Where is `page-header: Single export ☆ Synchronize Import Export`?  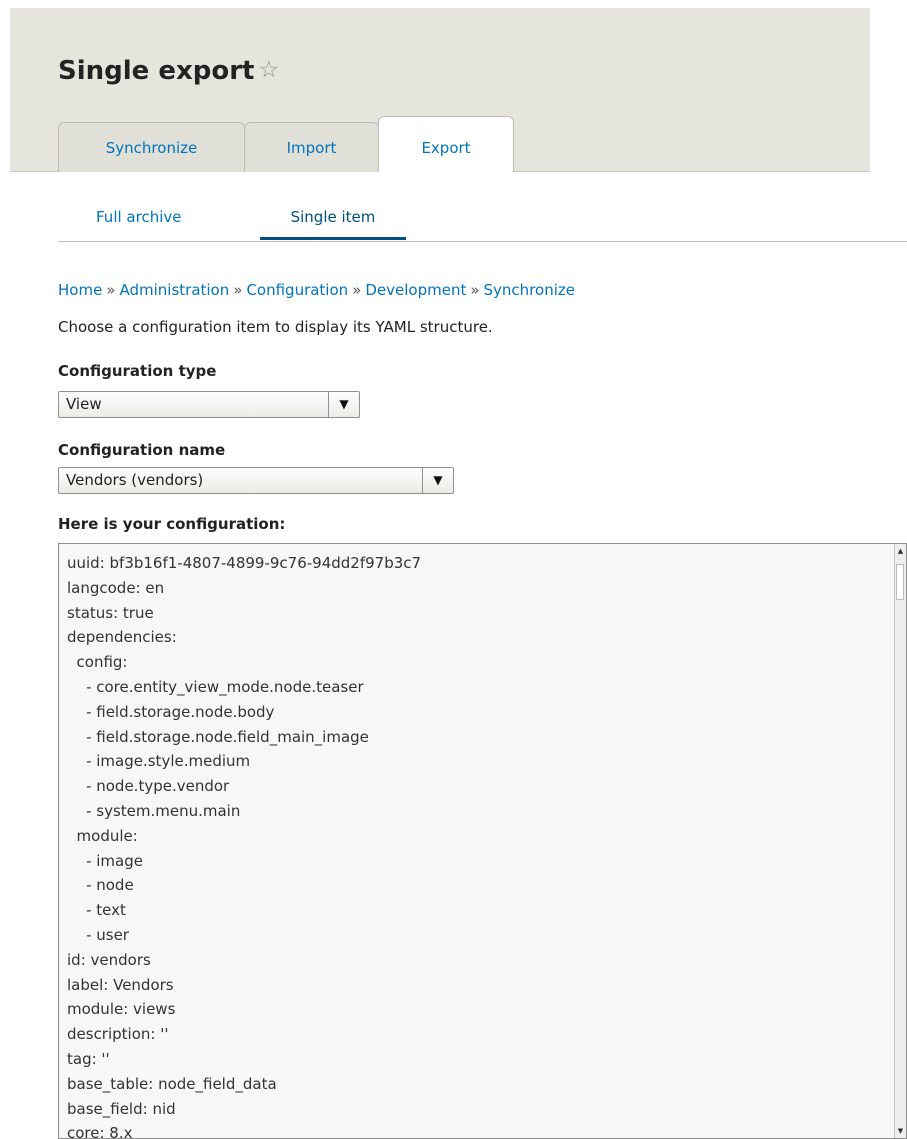 page-header: Single export ☆ Synchronize Import Export is located at coordinates (440, 90).